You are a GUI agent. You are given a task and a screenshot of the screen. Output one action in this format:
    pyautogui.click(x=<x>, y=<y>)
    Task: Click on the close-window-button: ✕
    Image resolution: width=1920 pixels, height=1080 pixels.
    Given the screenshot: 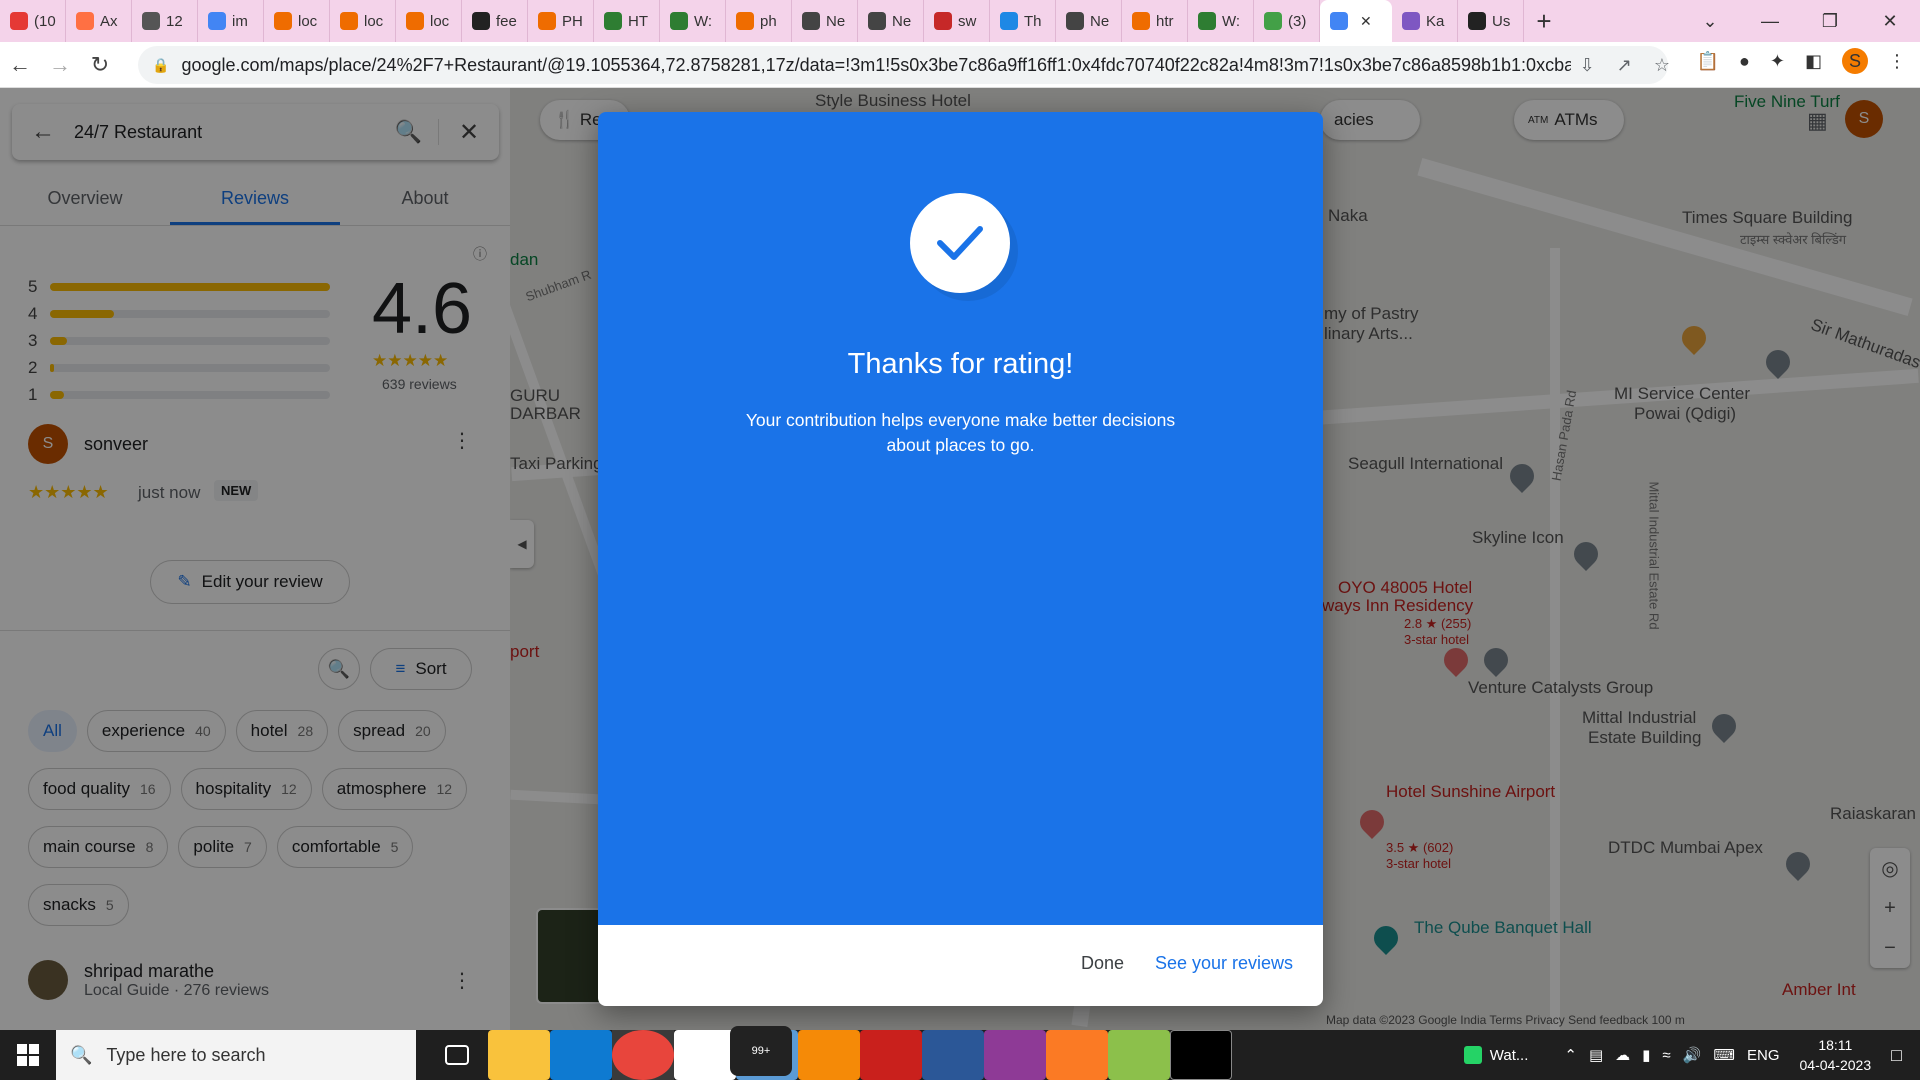 What is the action you would take?
    pyautogui.click(x=1890, y=21)
    